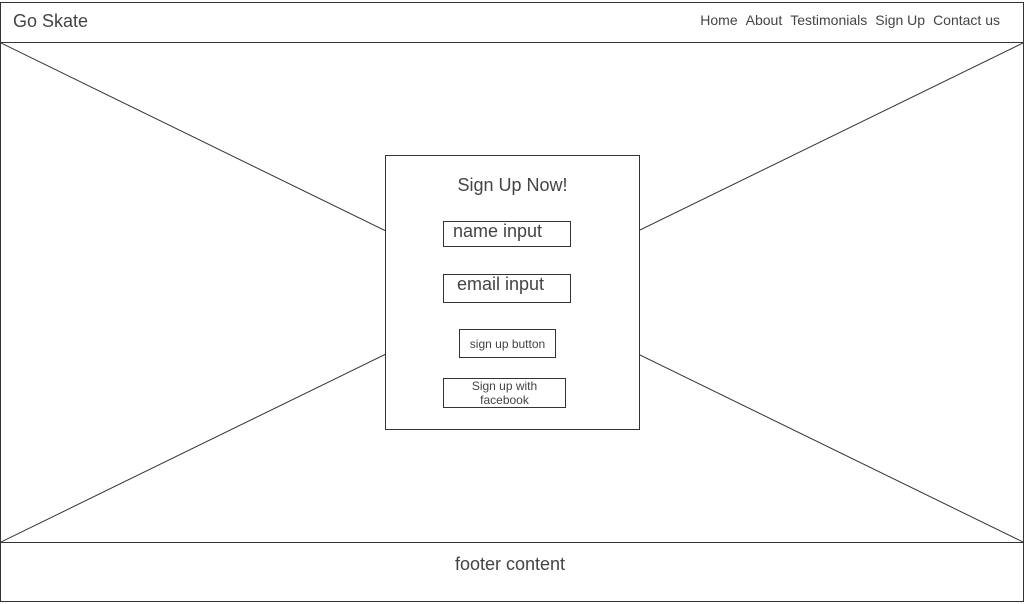 The height and width of the screenshot is (604, 1026). What do you see at coordinates (50, 21) in the screenshot?
I see `brand-logo-text: Go Skate` at bounding box center [50, 21].